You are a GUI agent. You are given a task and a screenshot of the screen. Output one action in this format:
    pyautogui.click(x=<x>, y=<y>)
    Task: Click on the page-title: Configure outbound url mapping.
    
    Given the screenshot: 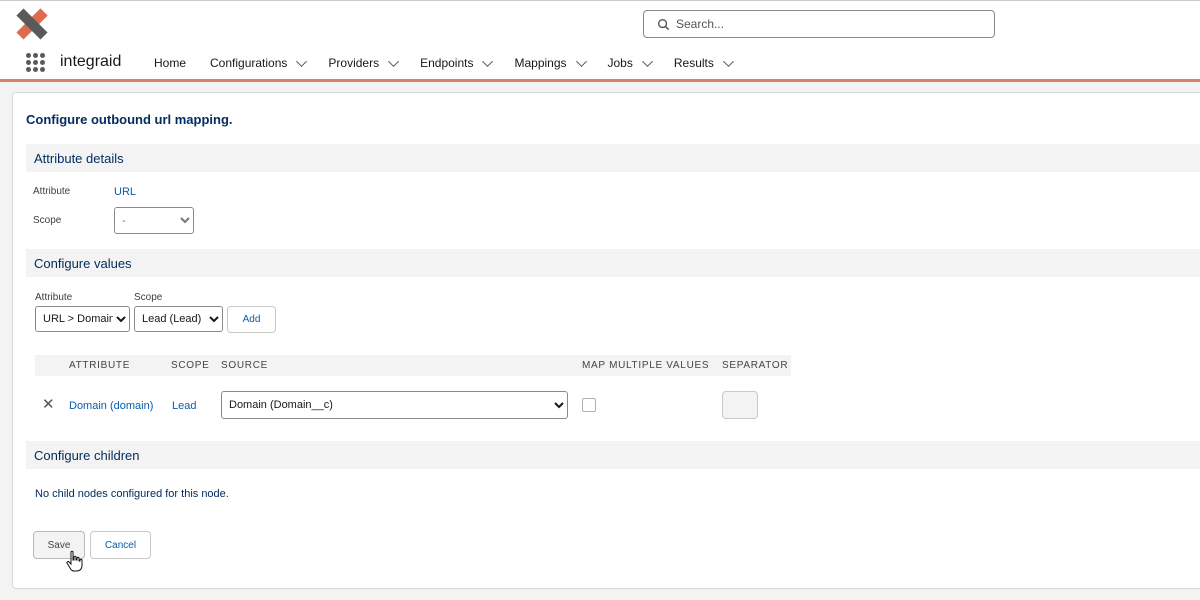 What is the action you would take?
    pyautogui.click(x=129, y=119)
    